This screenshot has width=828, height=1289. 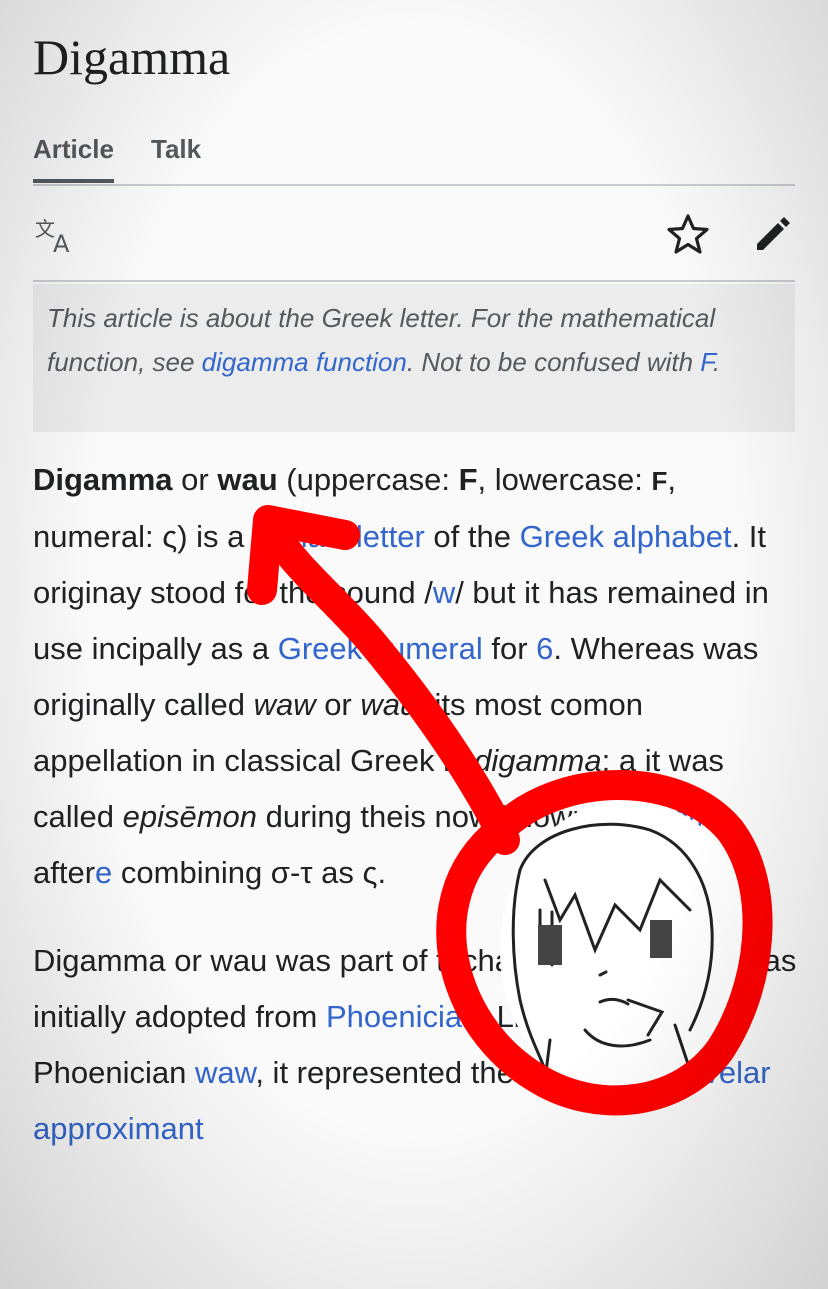 I want to click on italic-term: digamma, so click(x=538, y=760).